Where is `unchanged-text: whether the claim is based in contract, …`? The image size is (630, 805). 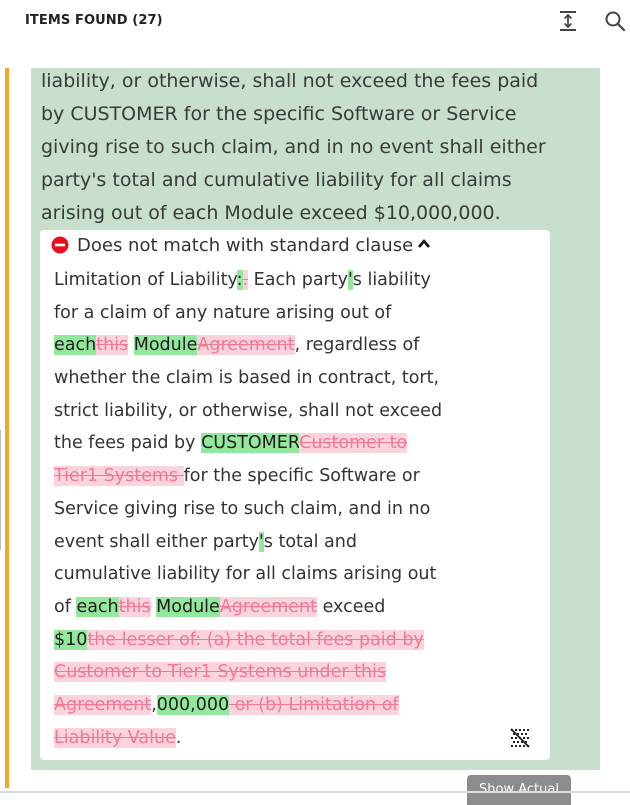 unchanged-text: whether the claim is based in contract, … is located at coordinates (247, 378).